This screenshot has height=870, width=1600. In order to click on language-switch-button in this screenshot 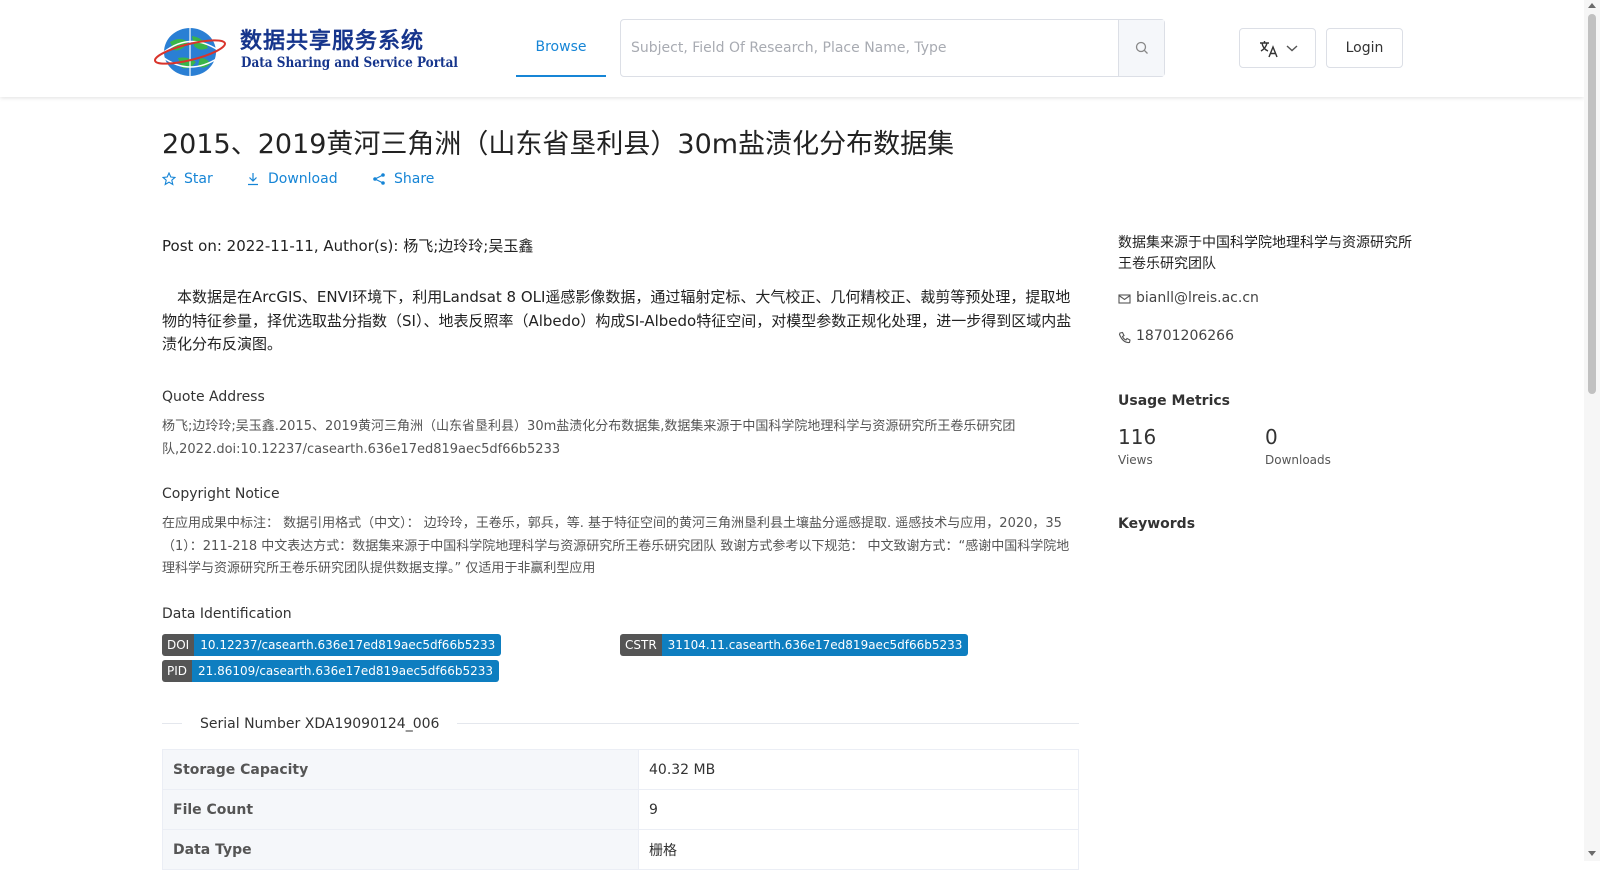, I will do `click(1277, 48)`.